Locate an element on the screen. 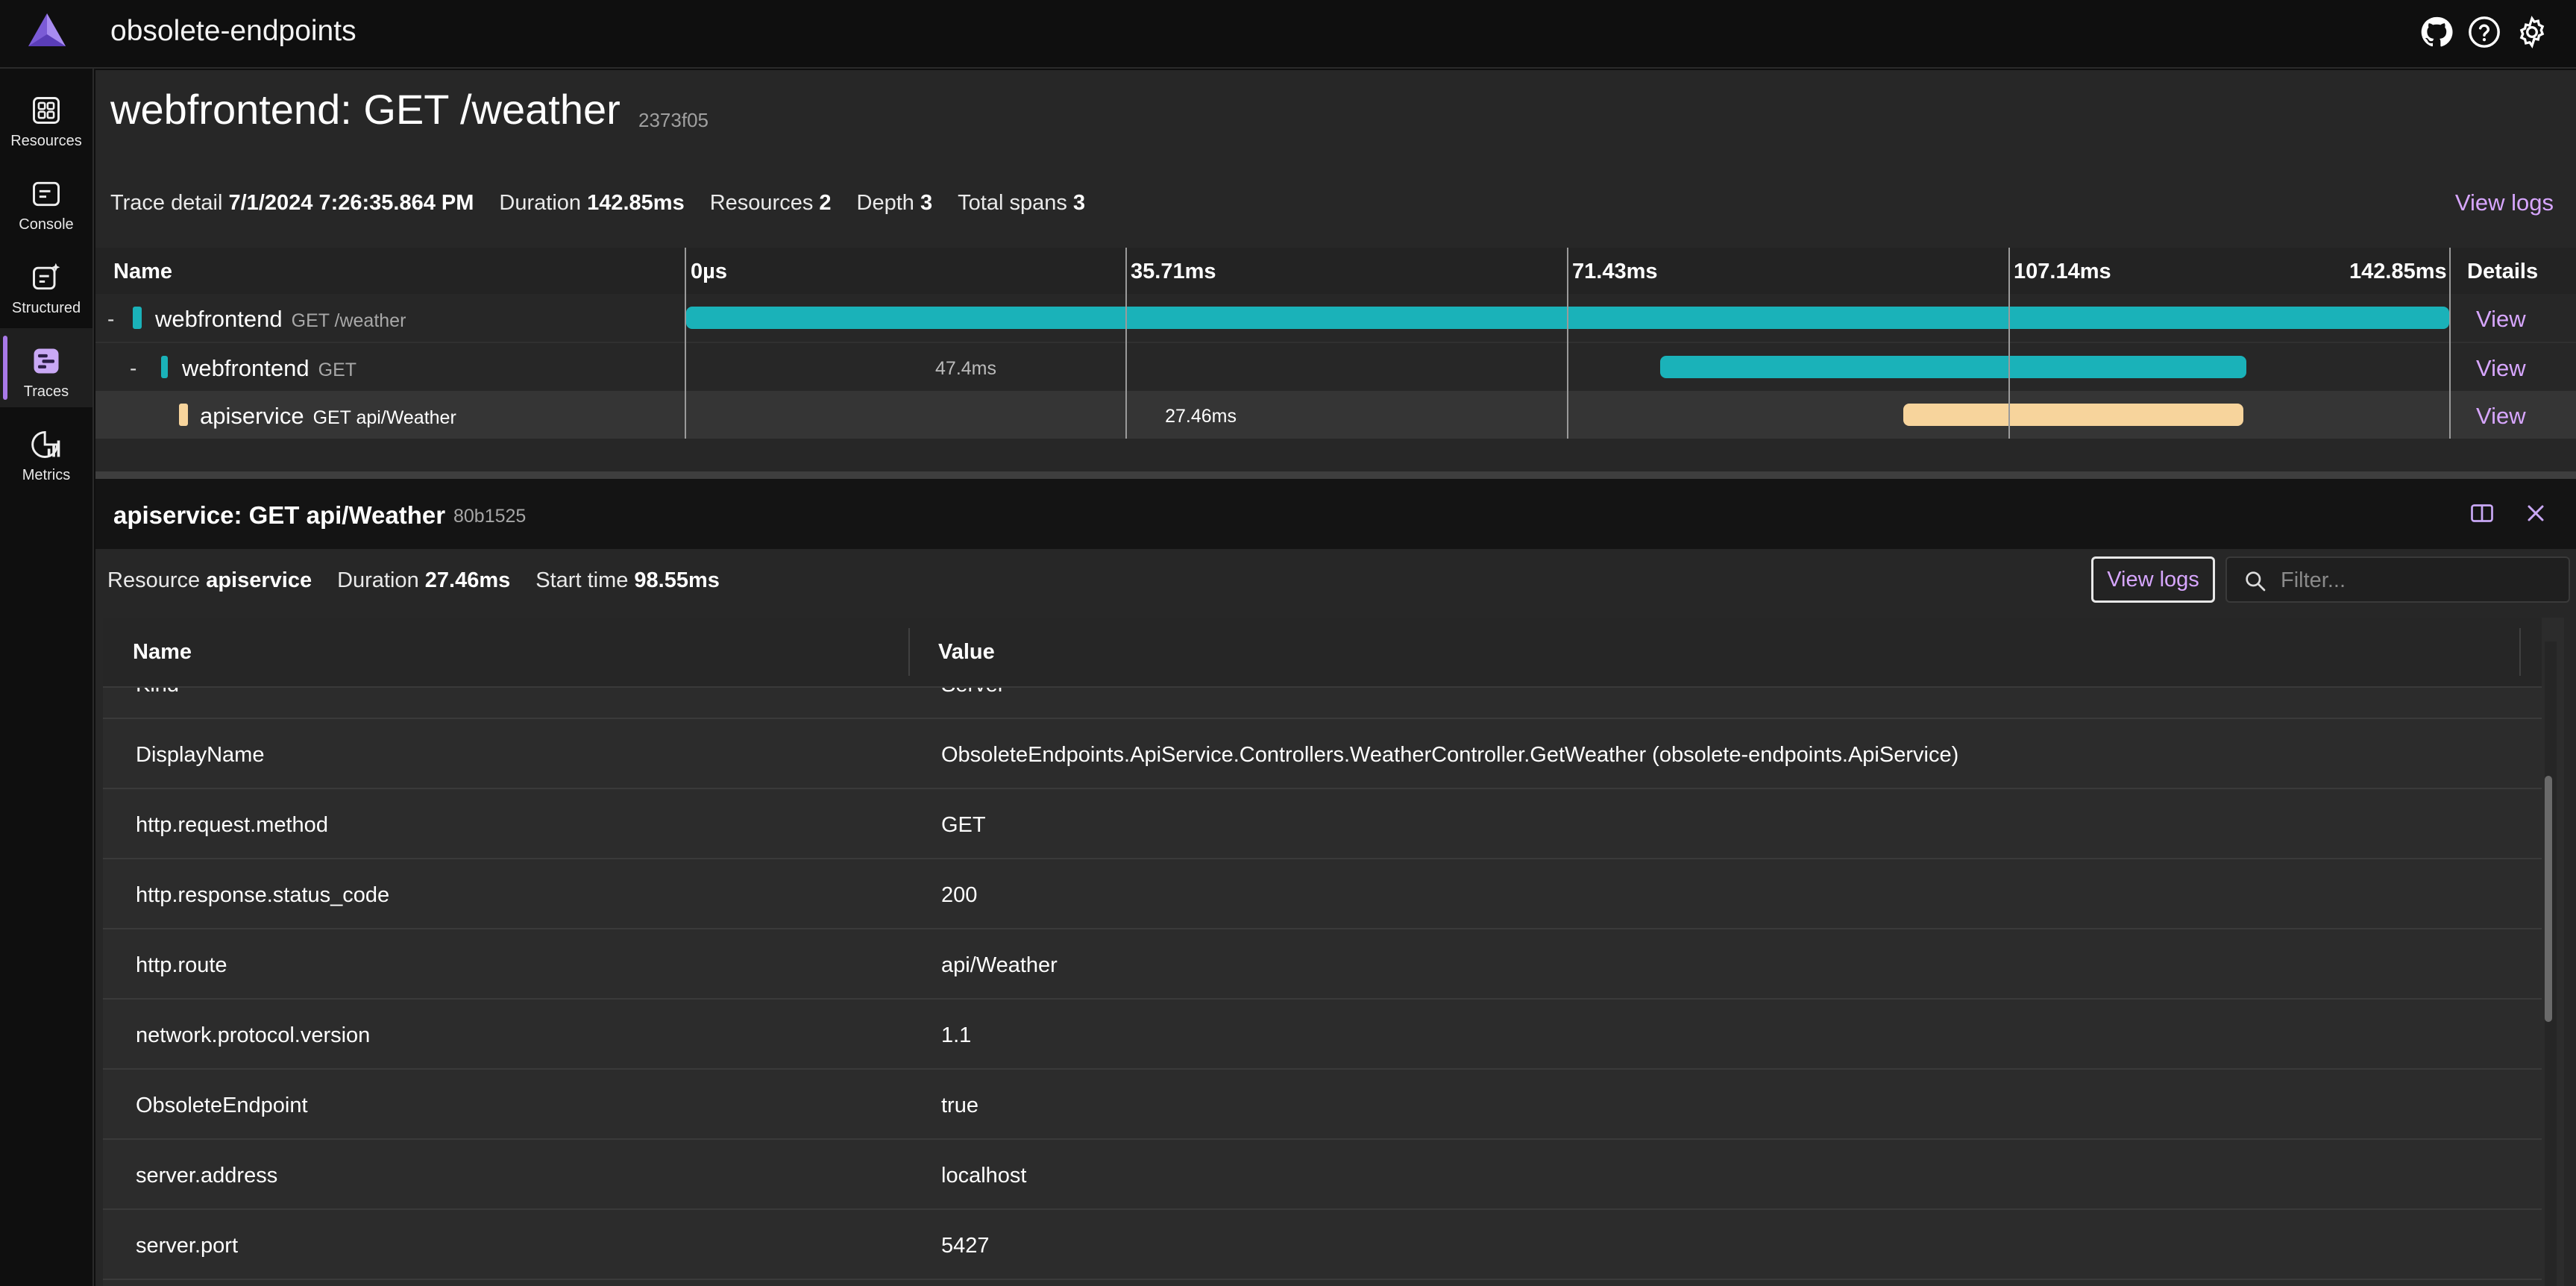  filter-field is located at coordinates (2398, 579).